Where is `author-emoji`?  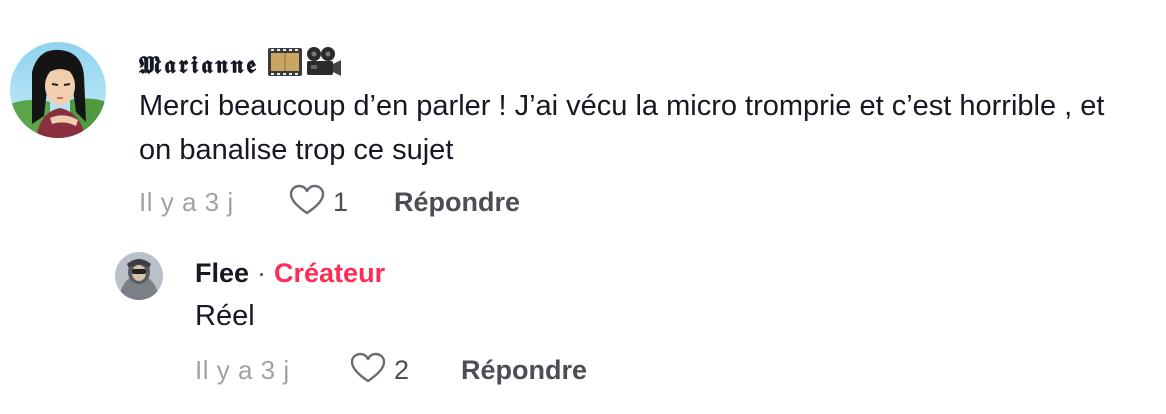
author-emoji is located at coordinates (305, 64).